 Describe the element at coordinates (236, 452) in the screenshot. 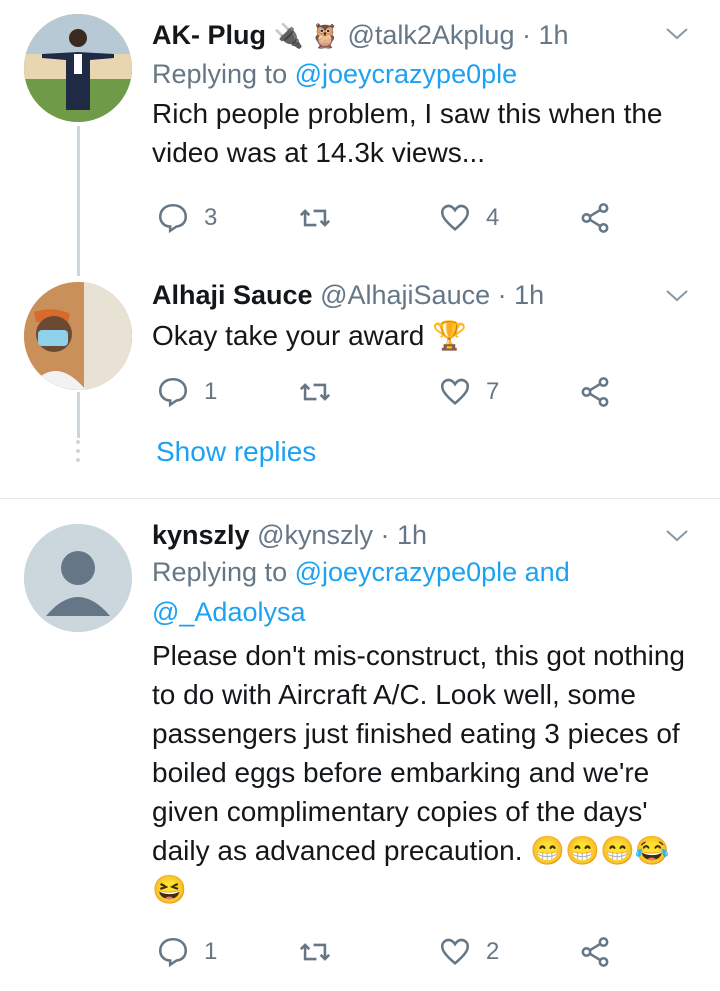

I see `show-replies-link: Show replies` at that location.